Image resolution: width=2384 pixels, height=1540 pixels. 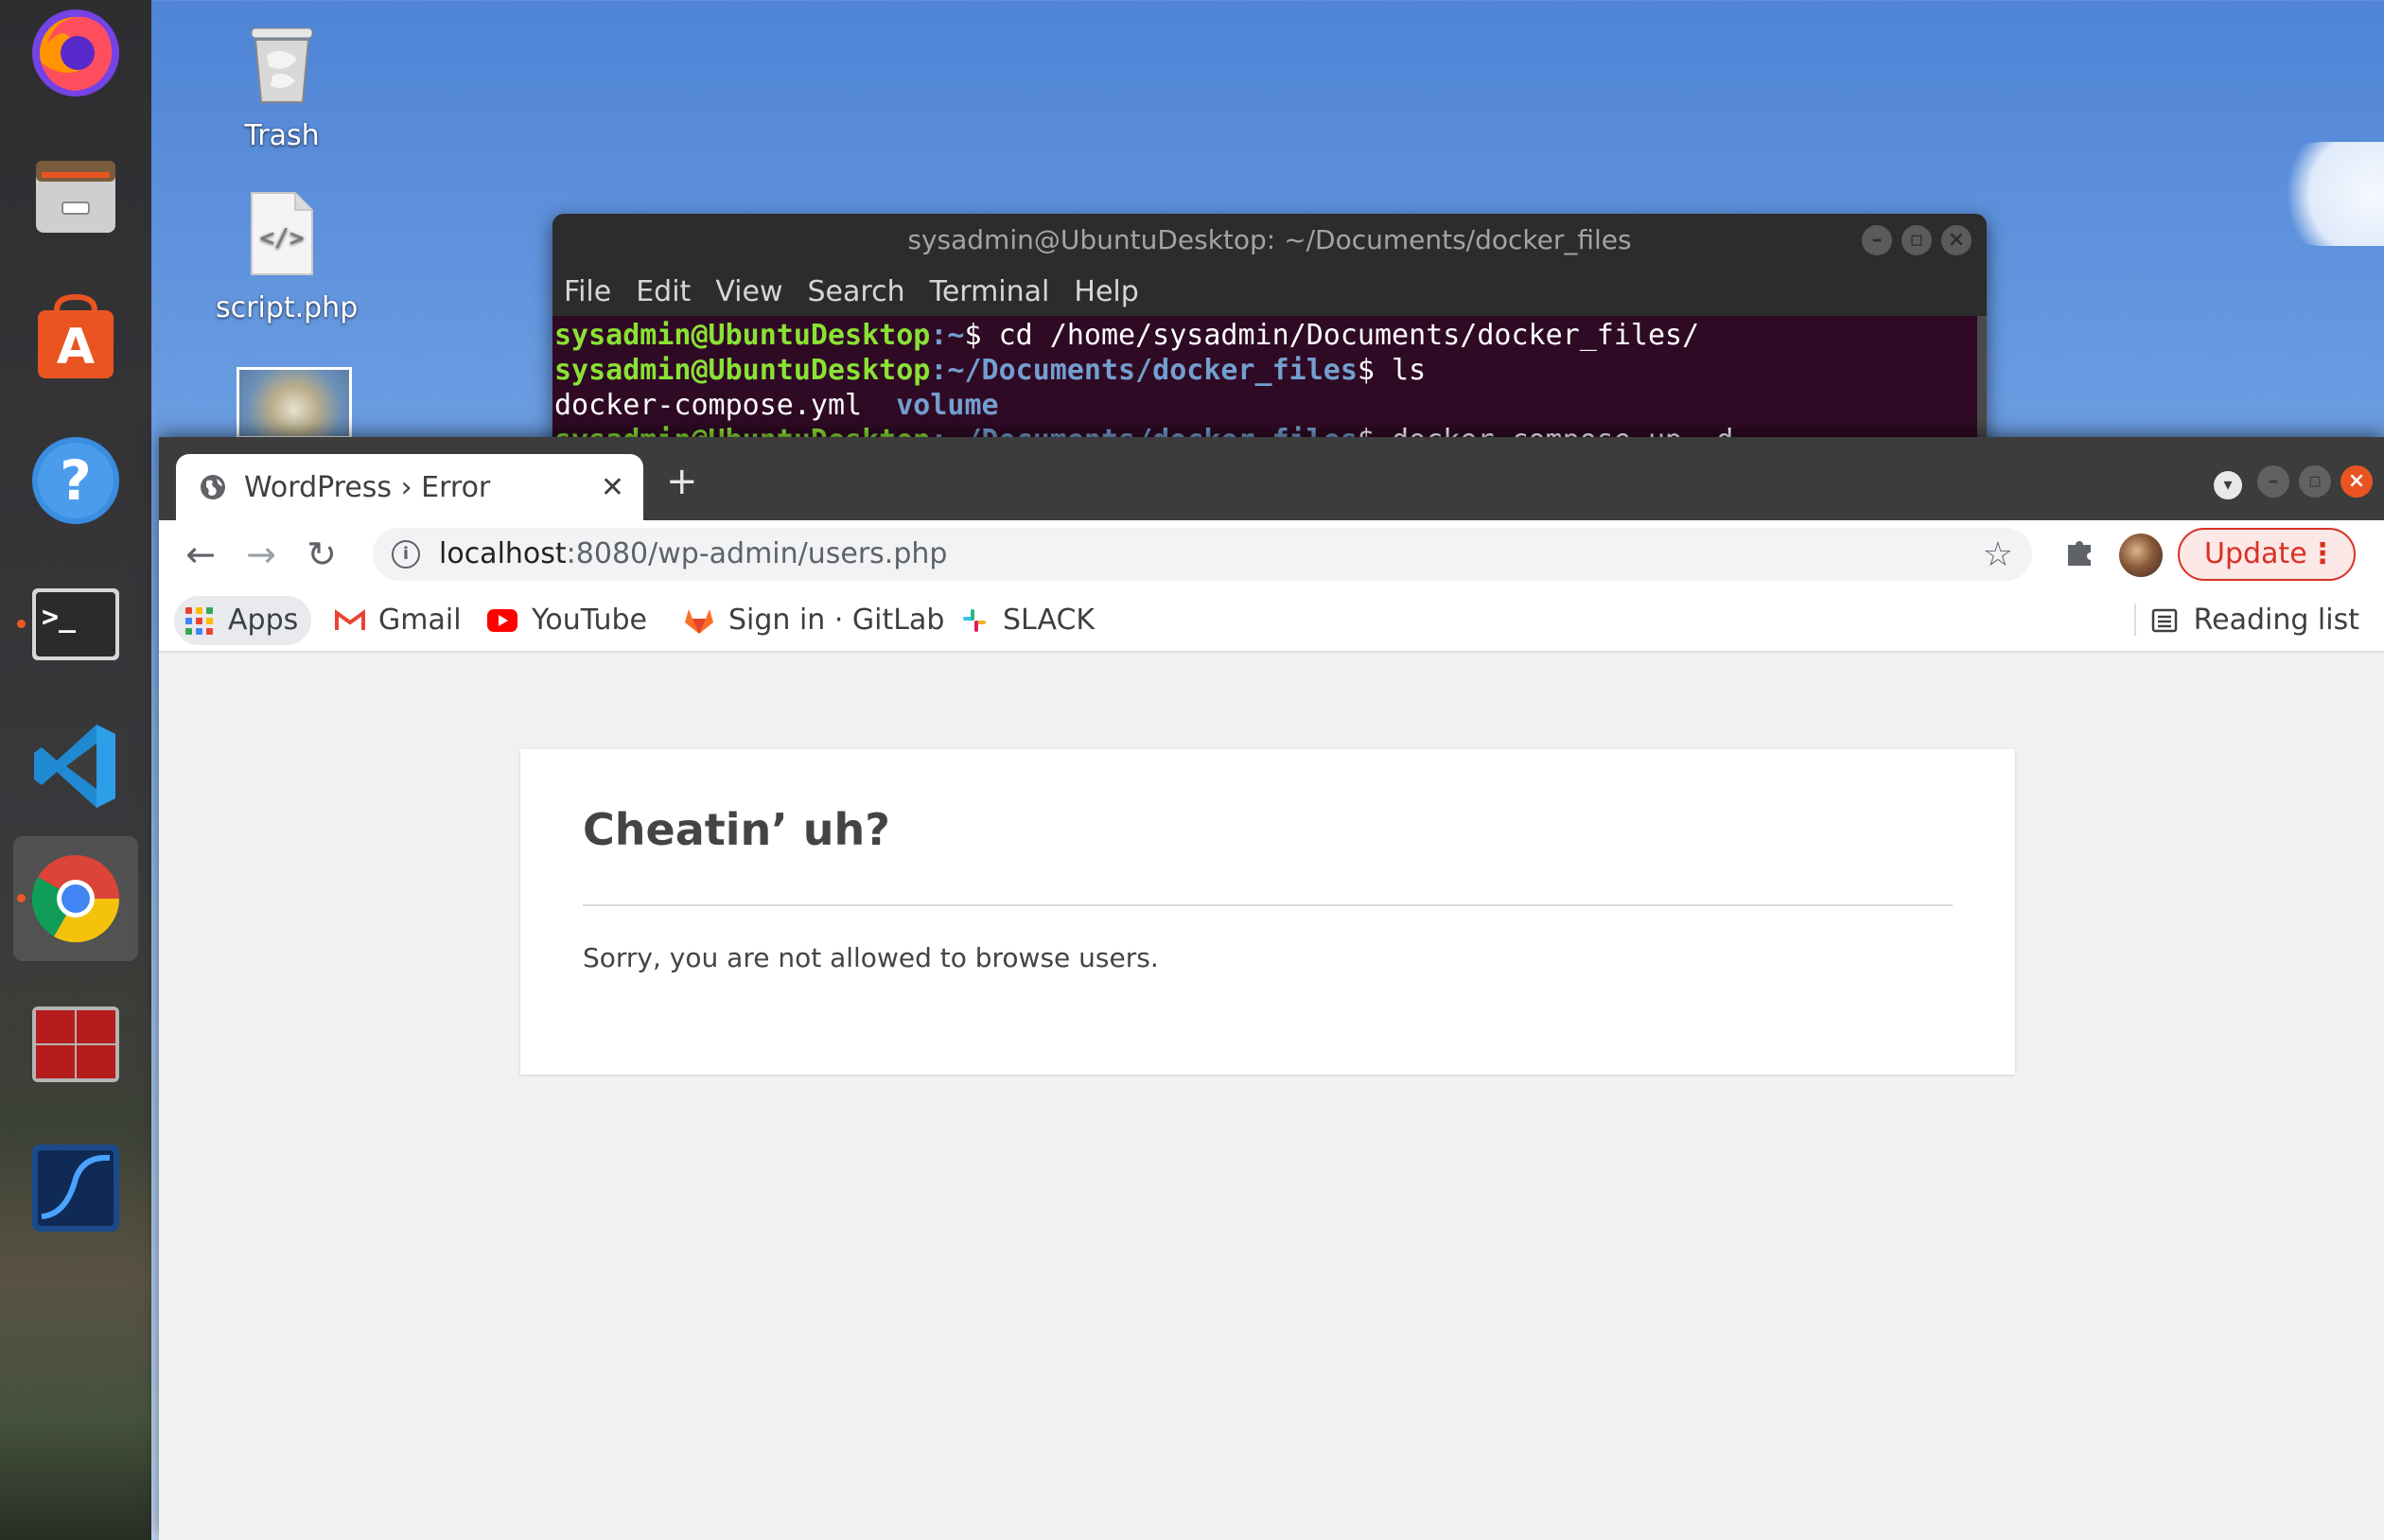 What do you see at coordinates (321, 554) in the screenshot?
I see `reload-icon: ↻` at bounding box center [321, 554].